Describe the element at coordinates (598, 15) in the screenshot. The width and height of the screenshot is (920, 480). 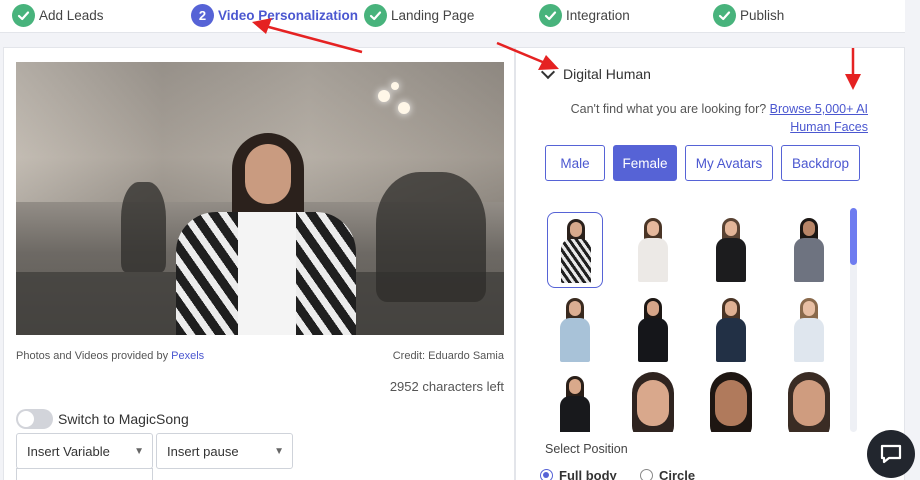
I see `step-label: Integration` at that location.